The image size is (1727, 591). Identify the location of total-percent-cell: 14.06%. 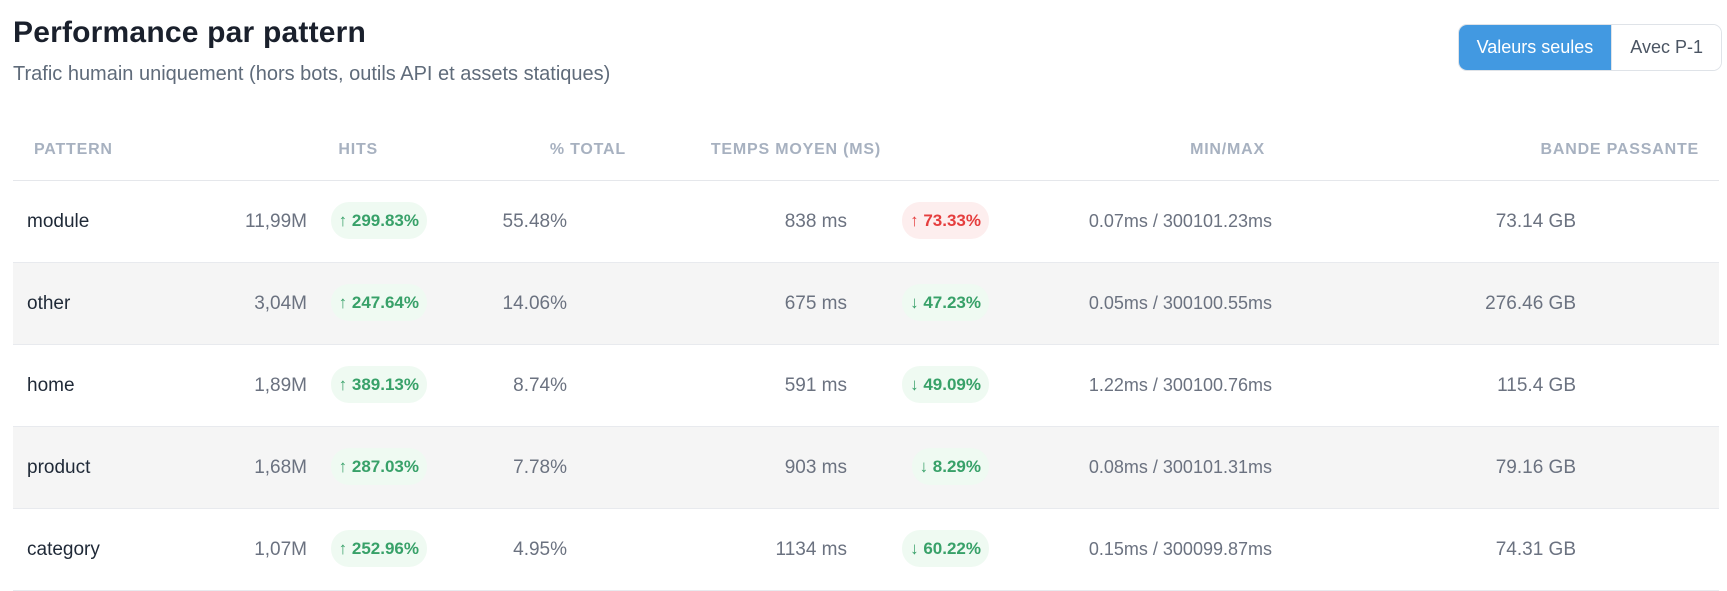
(534, 303).